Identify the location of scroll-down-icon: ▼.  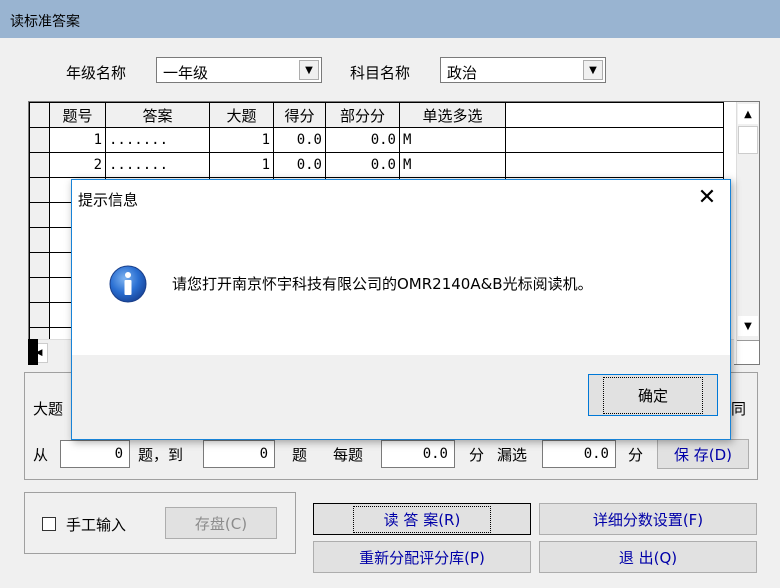
(748, 326).